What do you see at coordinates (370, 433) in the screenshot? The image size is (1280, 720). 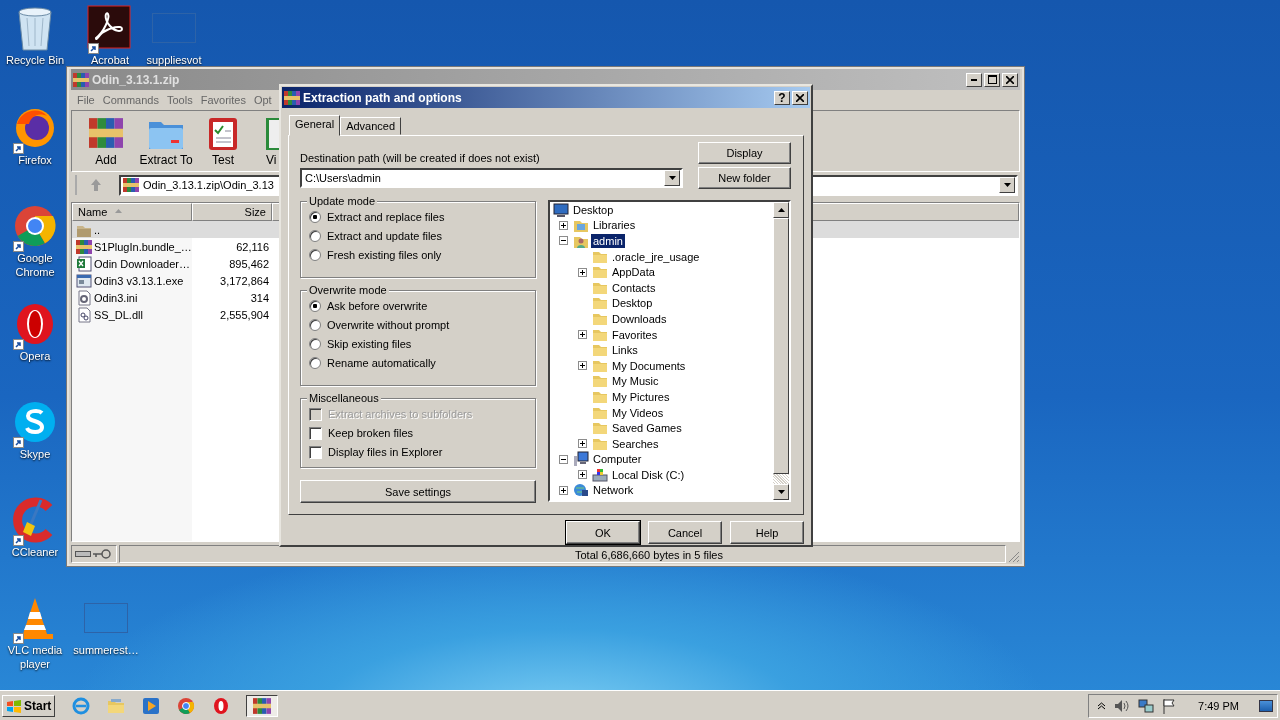 I see `option-label: Keep broken files` at bounding box center [370, 433].